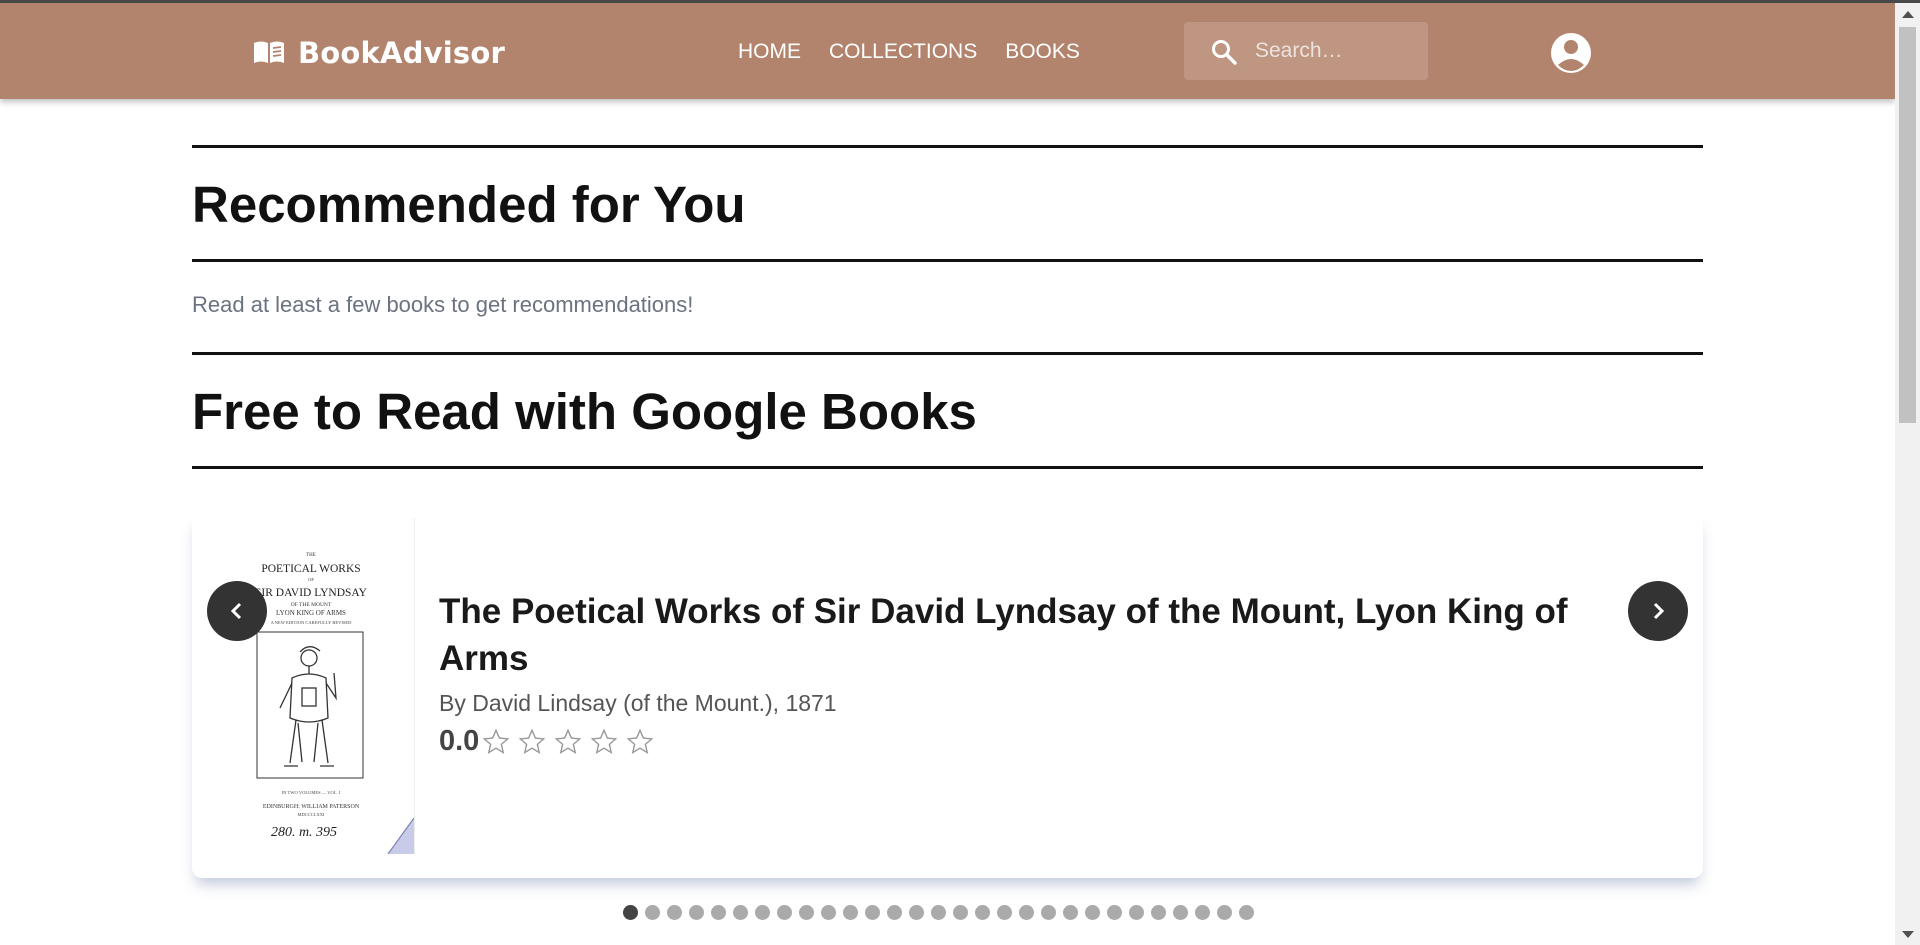  Describe the element at coordinates (311, 605) in the screenshot. I see `cover-text: OF THE MOUNT` at that location.